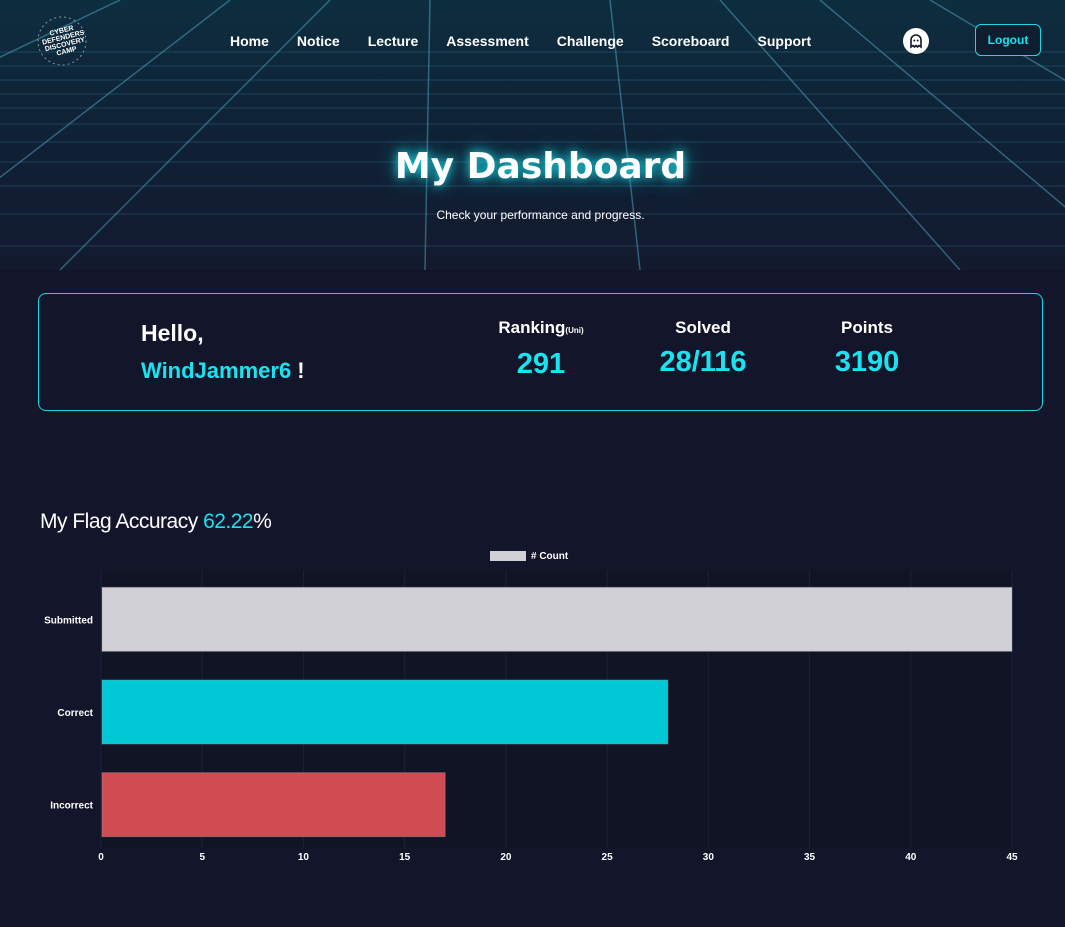  I want to click on logo-icon: CYBER DEFENDERS DISCOVERY CAMP, so click(62, 41).